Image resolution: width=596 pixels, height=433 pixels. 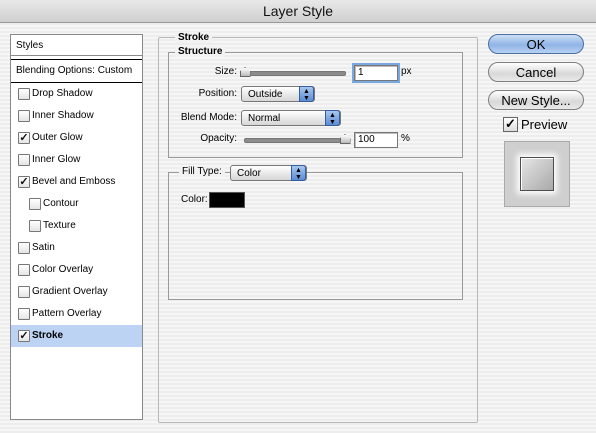 What do you see at coordinates (62, 93) in the screenshot?
I see `style-item-label: Drop Shadow` at bounding box center [62, 93].